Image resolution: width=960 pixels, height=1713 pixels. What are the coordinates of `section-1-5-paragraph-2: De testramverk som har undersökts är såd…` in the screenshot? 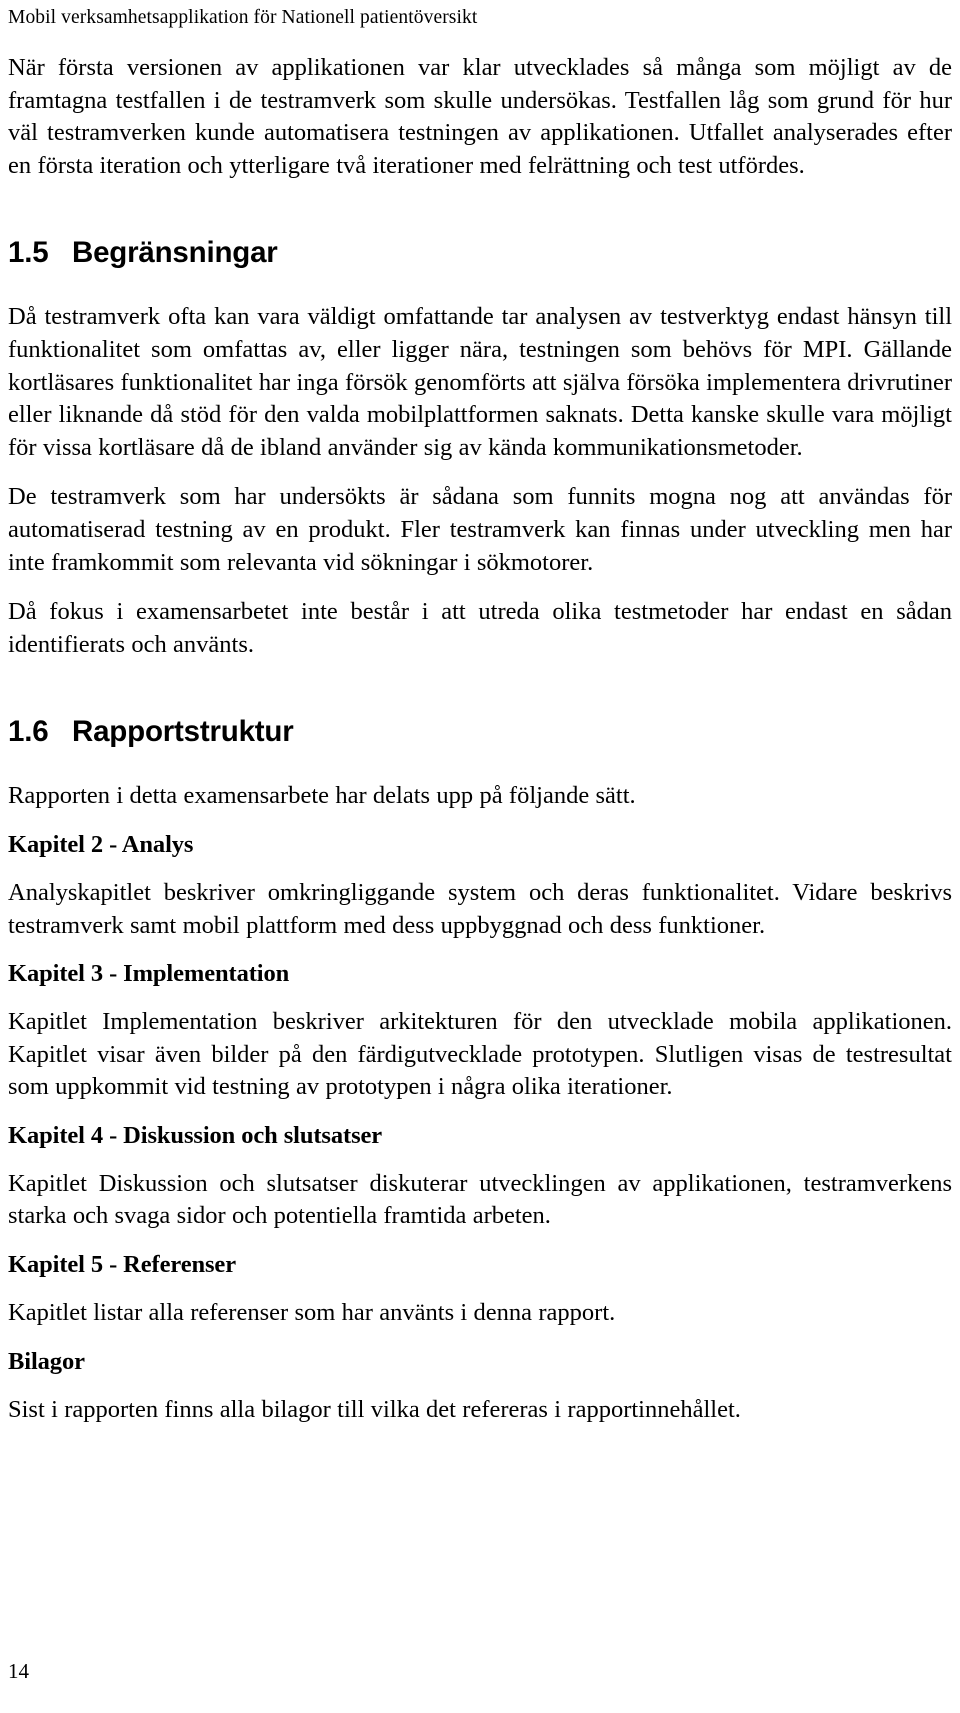 It's located at (480, 529).